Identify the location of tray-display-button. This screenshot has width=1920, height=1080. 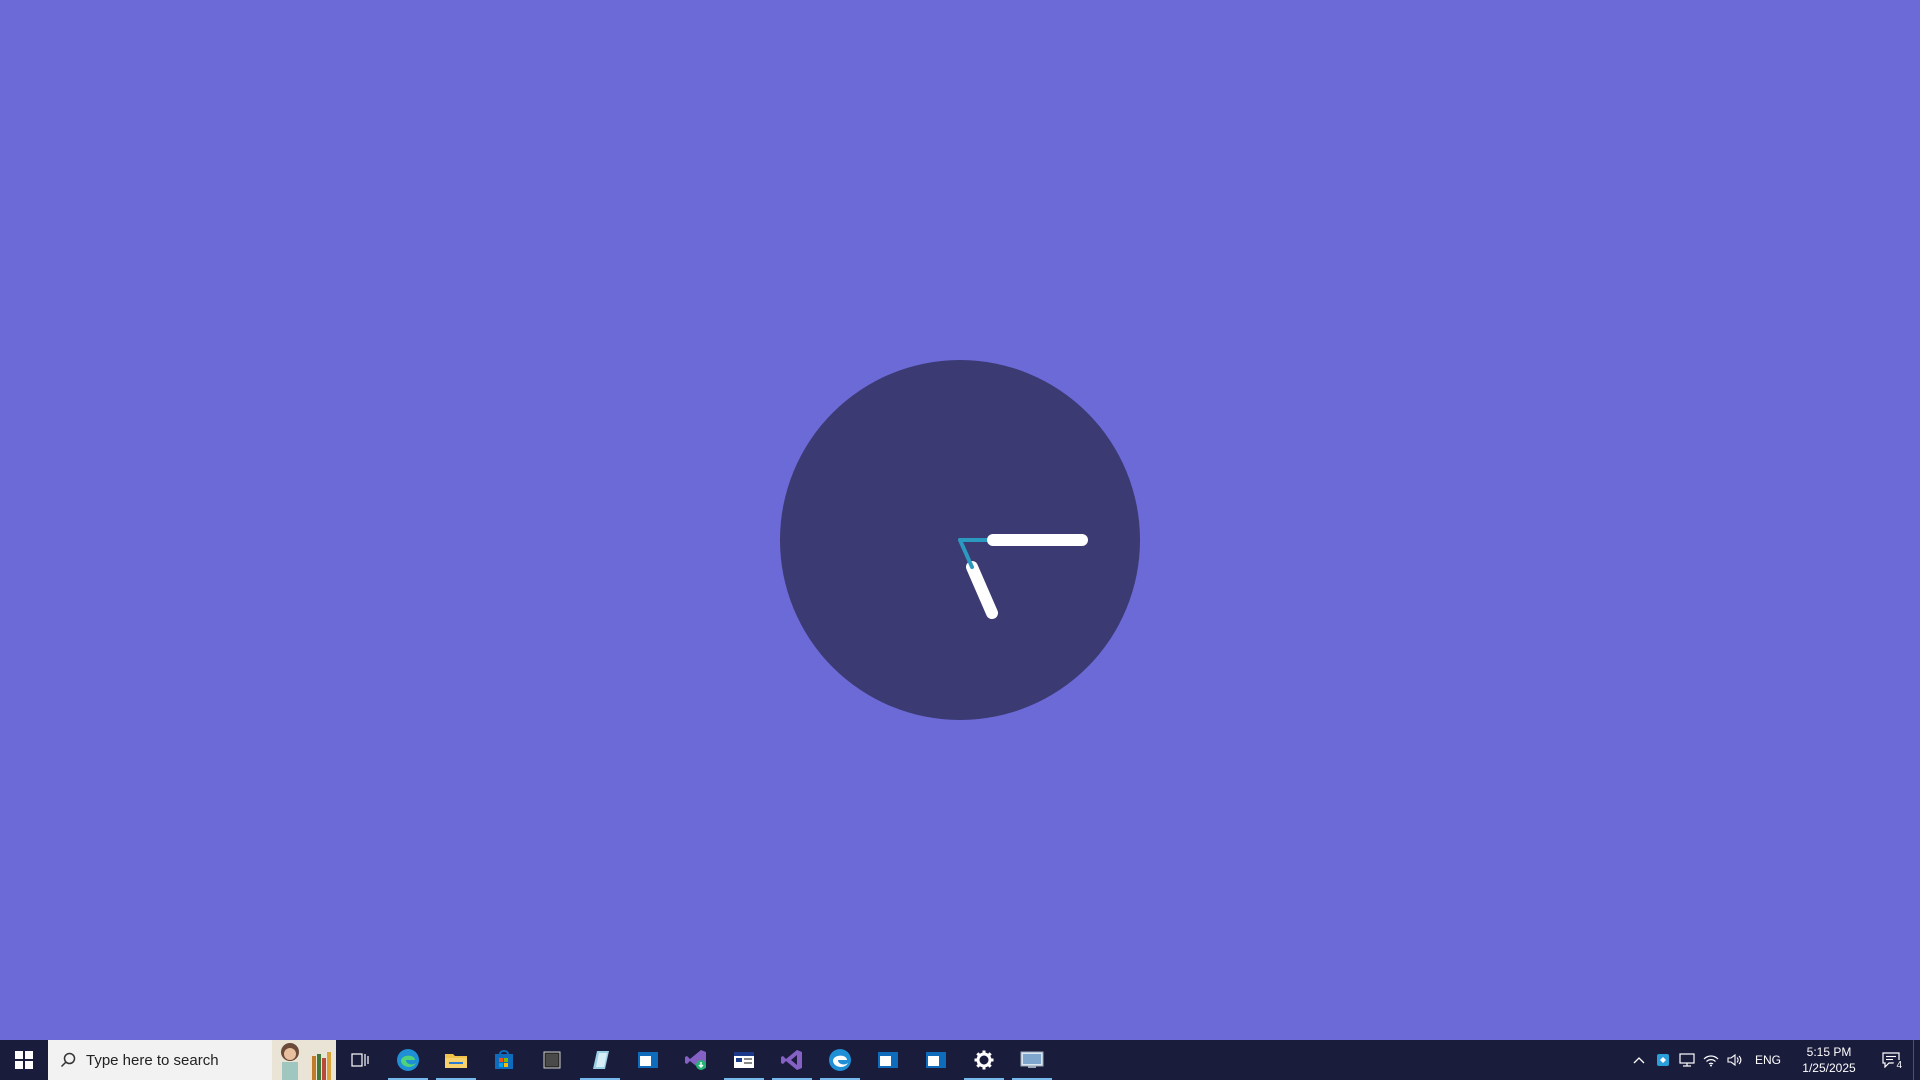
(1687, 1060).